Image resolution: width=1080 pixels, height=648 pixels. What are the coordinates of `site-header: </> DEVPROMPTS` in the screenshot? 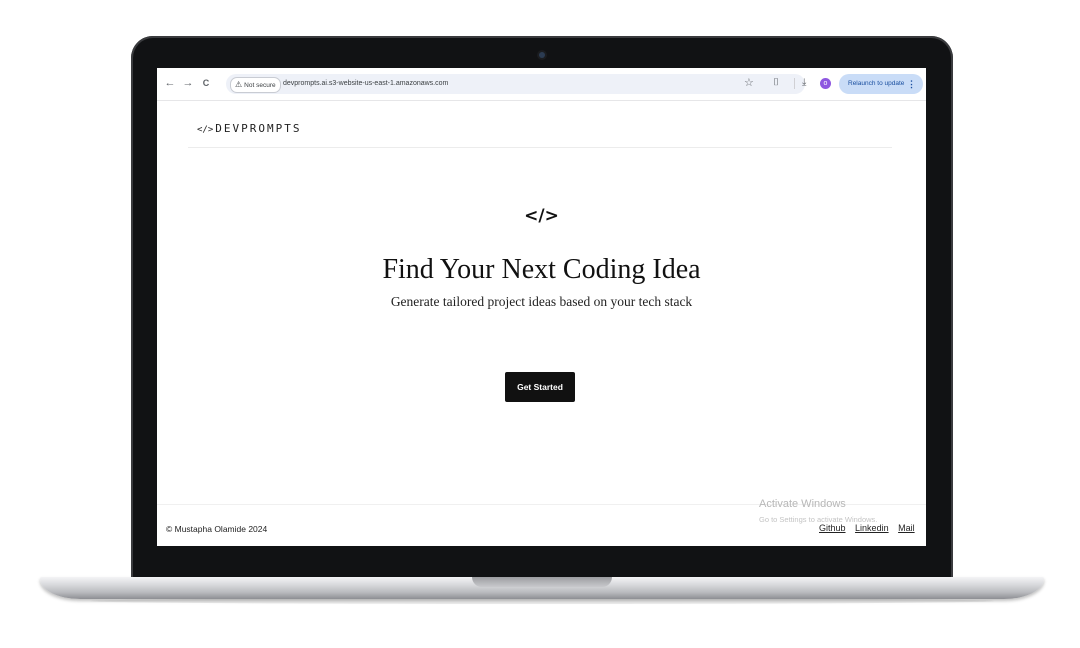 It's located at (540, 124).